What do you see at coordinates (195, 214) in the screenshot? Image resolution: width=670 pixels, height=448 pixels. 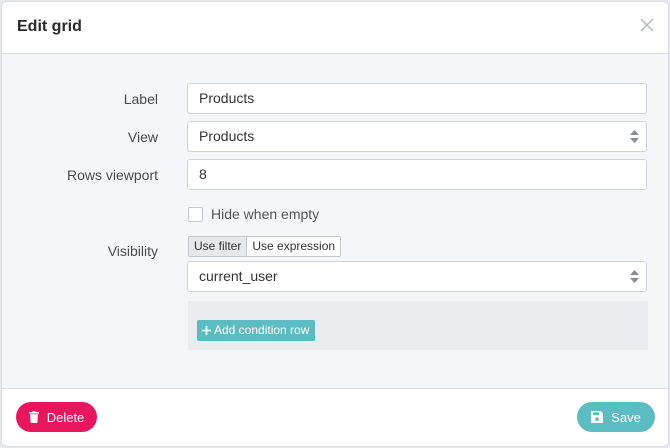 I see `hide-when-empty-checkbox` at bounding box center [195, 214].